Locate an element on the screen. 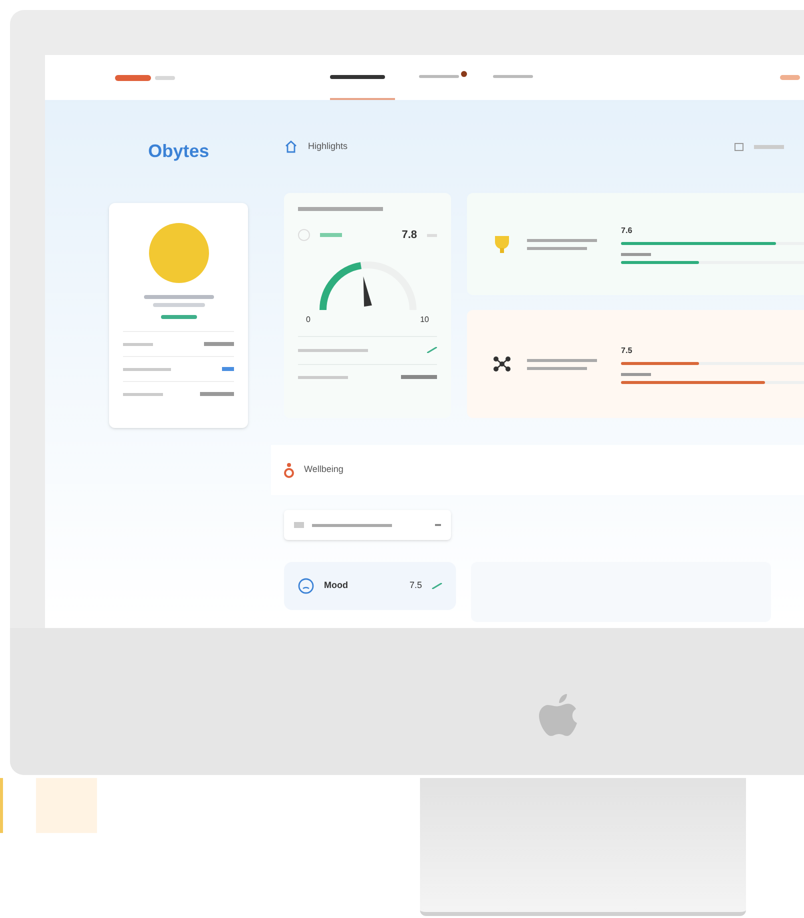 The image size is (804, 918). calendar-icon is located at coordinates (739, 147).